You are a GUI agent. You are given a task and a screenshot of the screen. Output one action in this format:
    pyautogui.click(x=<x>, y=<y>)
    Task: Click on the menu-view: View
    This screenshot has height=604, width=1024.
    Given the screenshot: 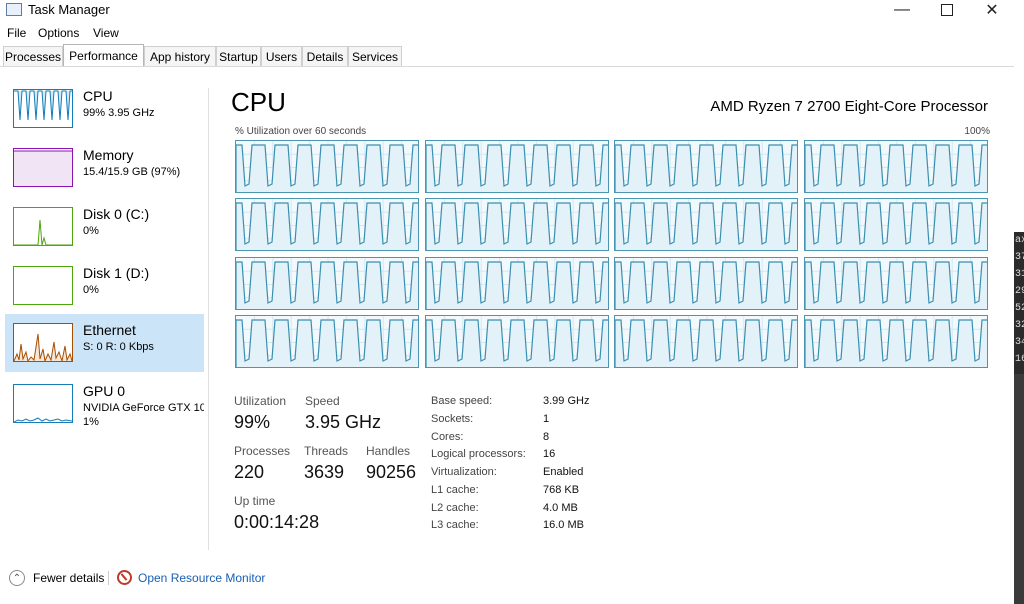 What is the action you would take?
    pyautogui.click(x=106, y=33)
    